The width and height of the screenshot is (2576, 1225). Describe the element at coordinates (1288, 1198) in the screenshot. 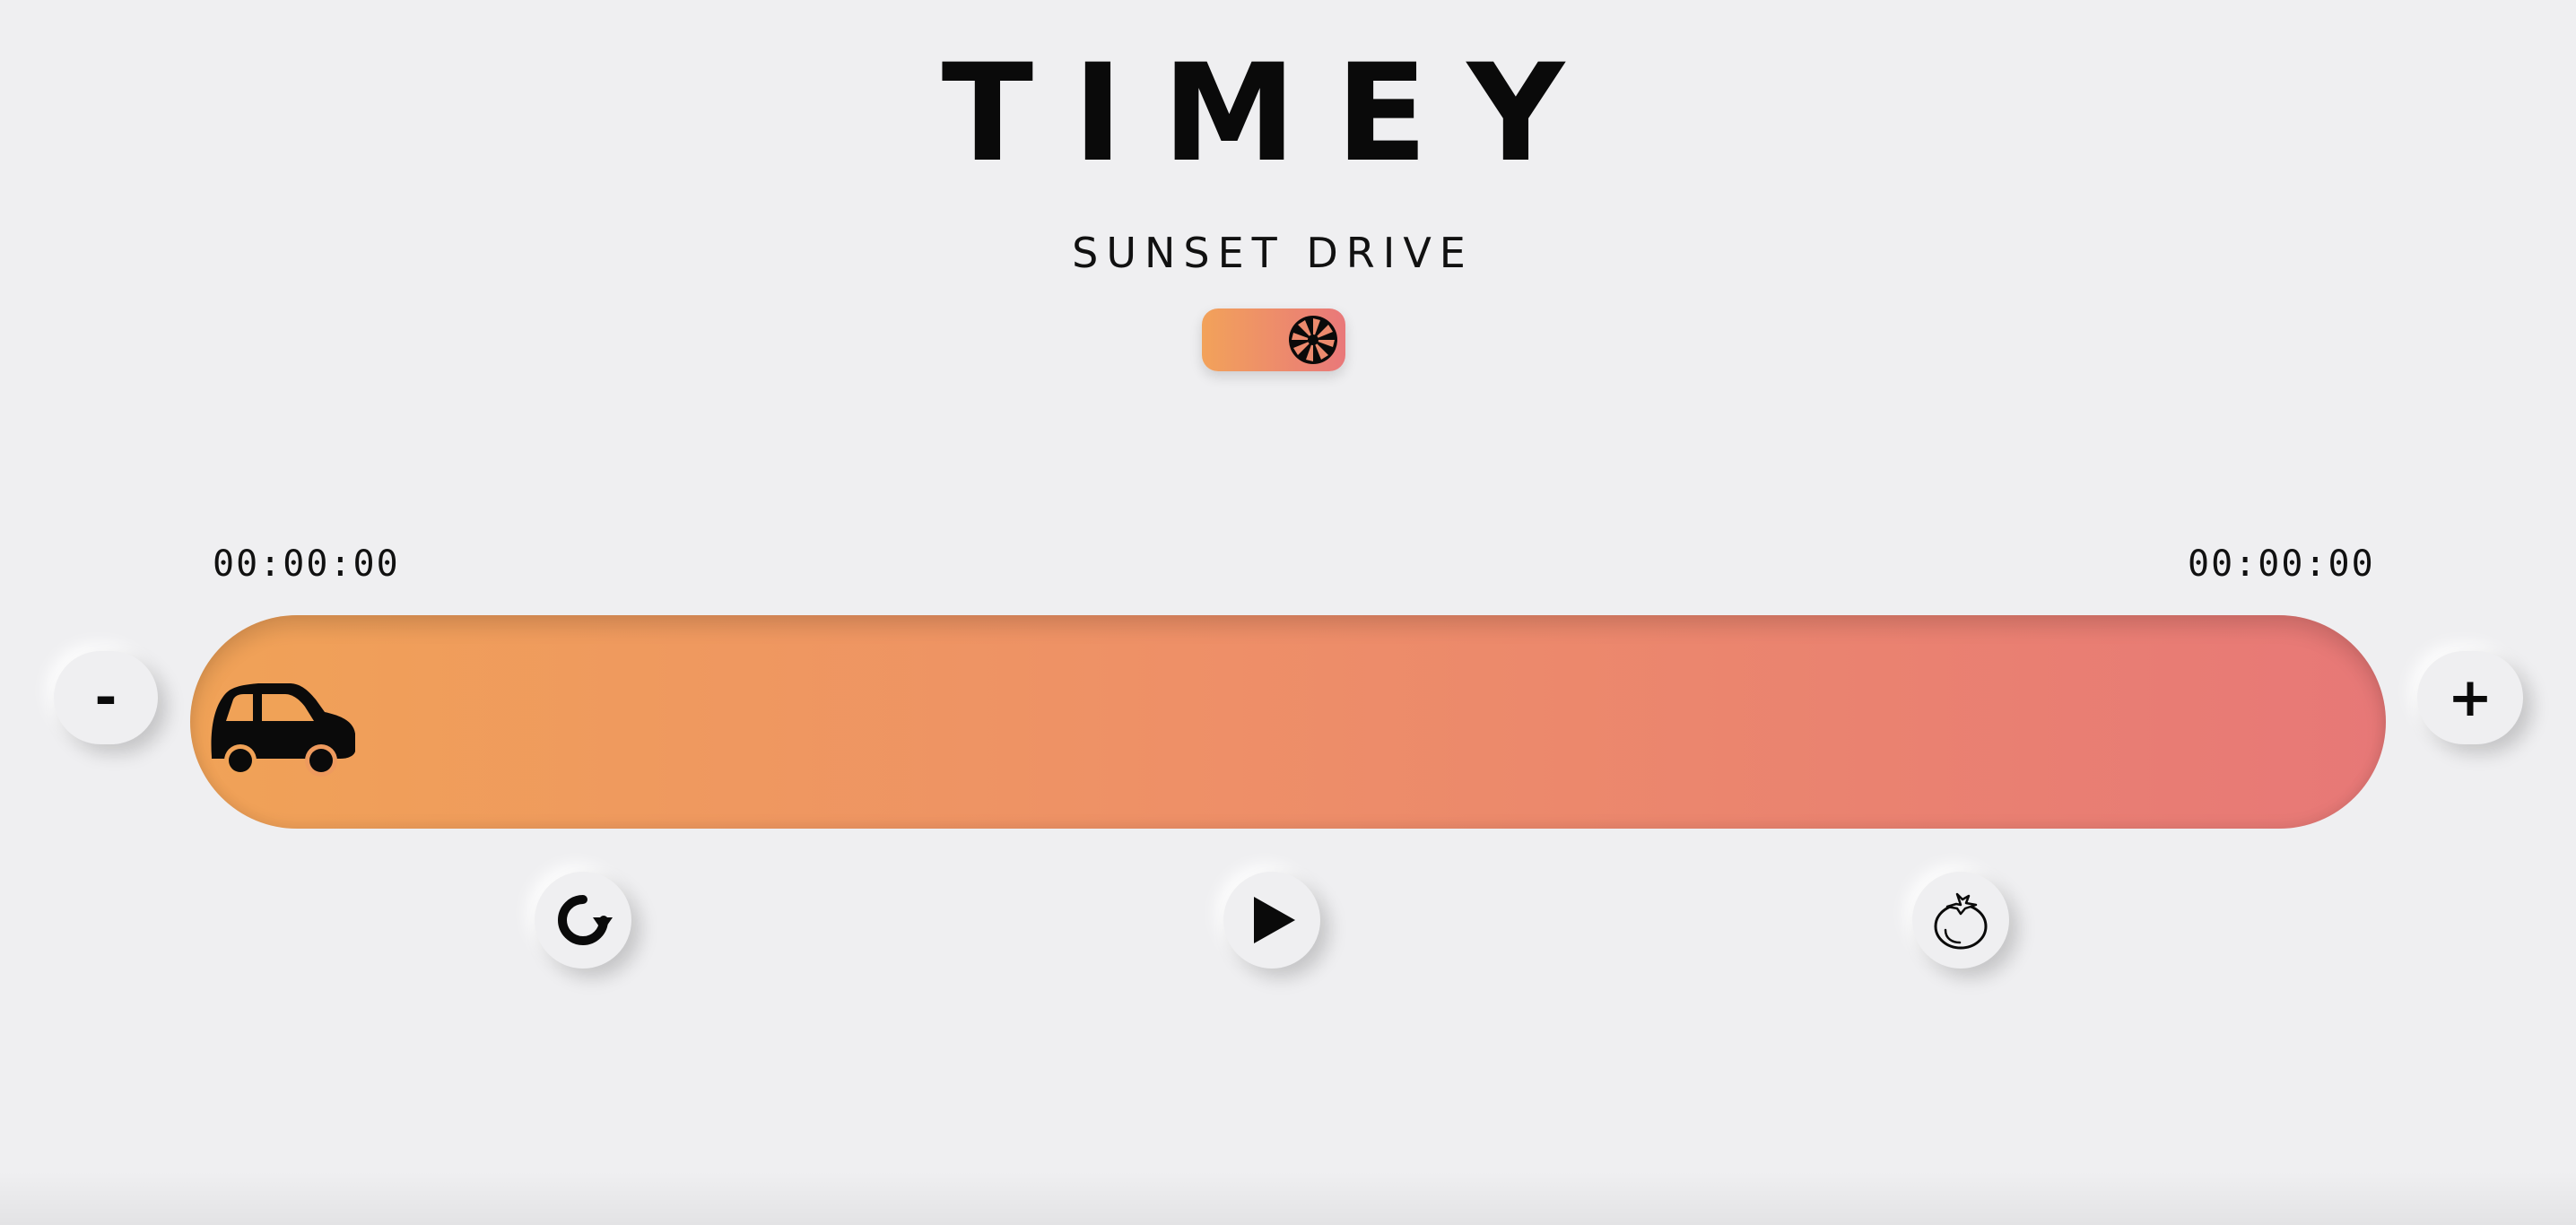

I see `footer-shadow` at that location.